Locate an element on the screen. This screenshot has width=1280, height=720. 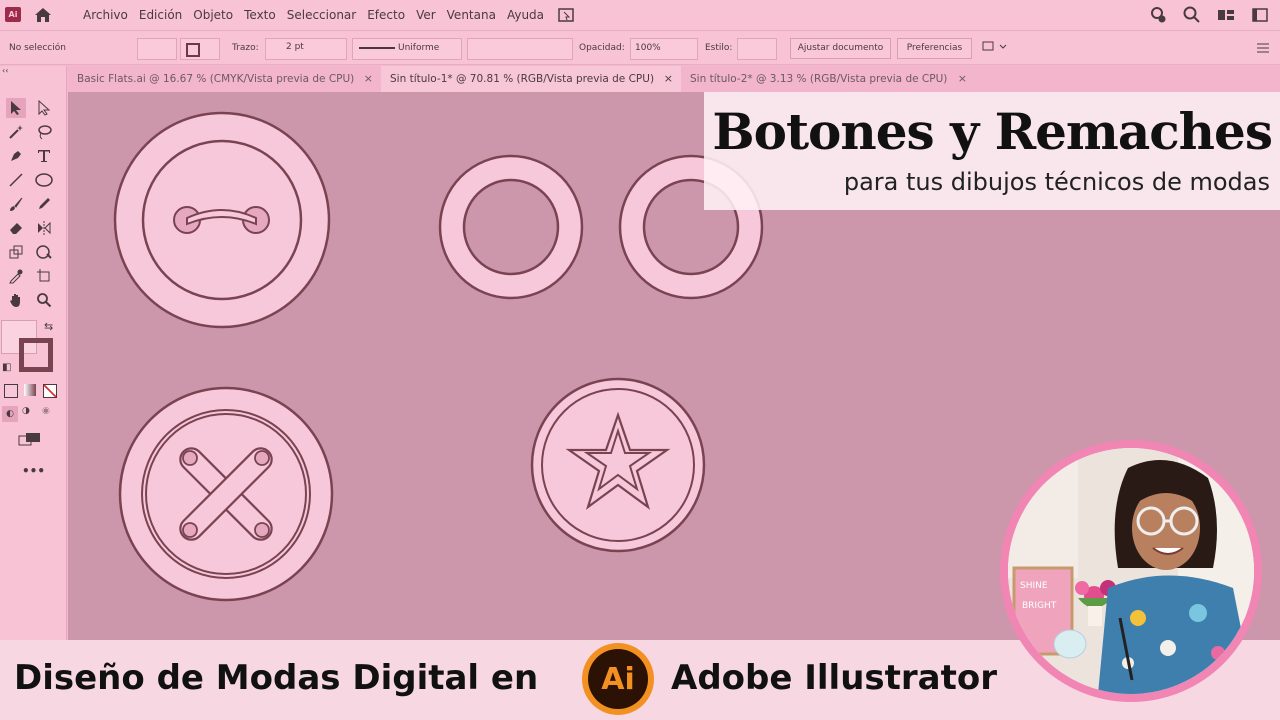
warp-icon is located at coordinates (44, 252).